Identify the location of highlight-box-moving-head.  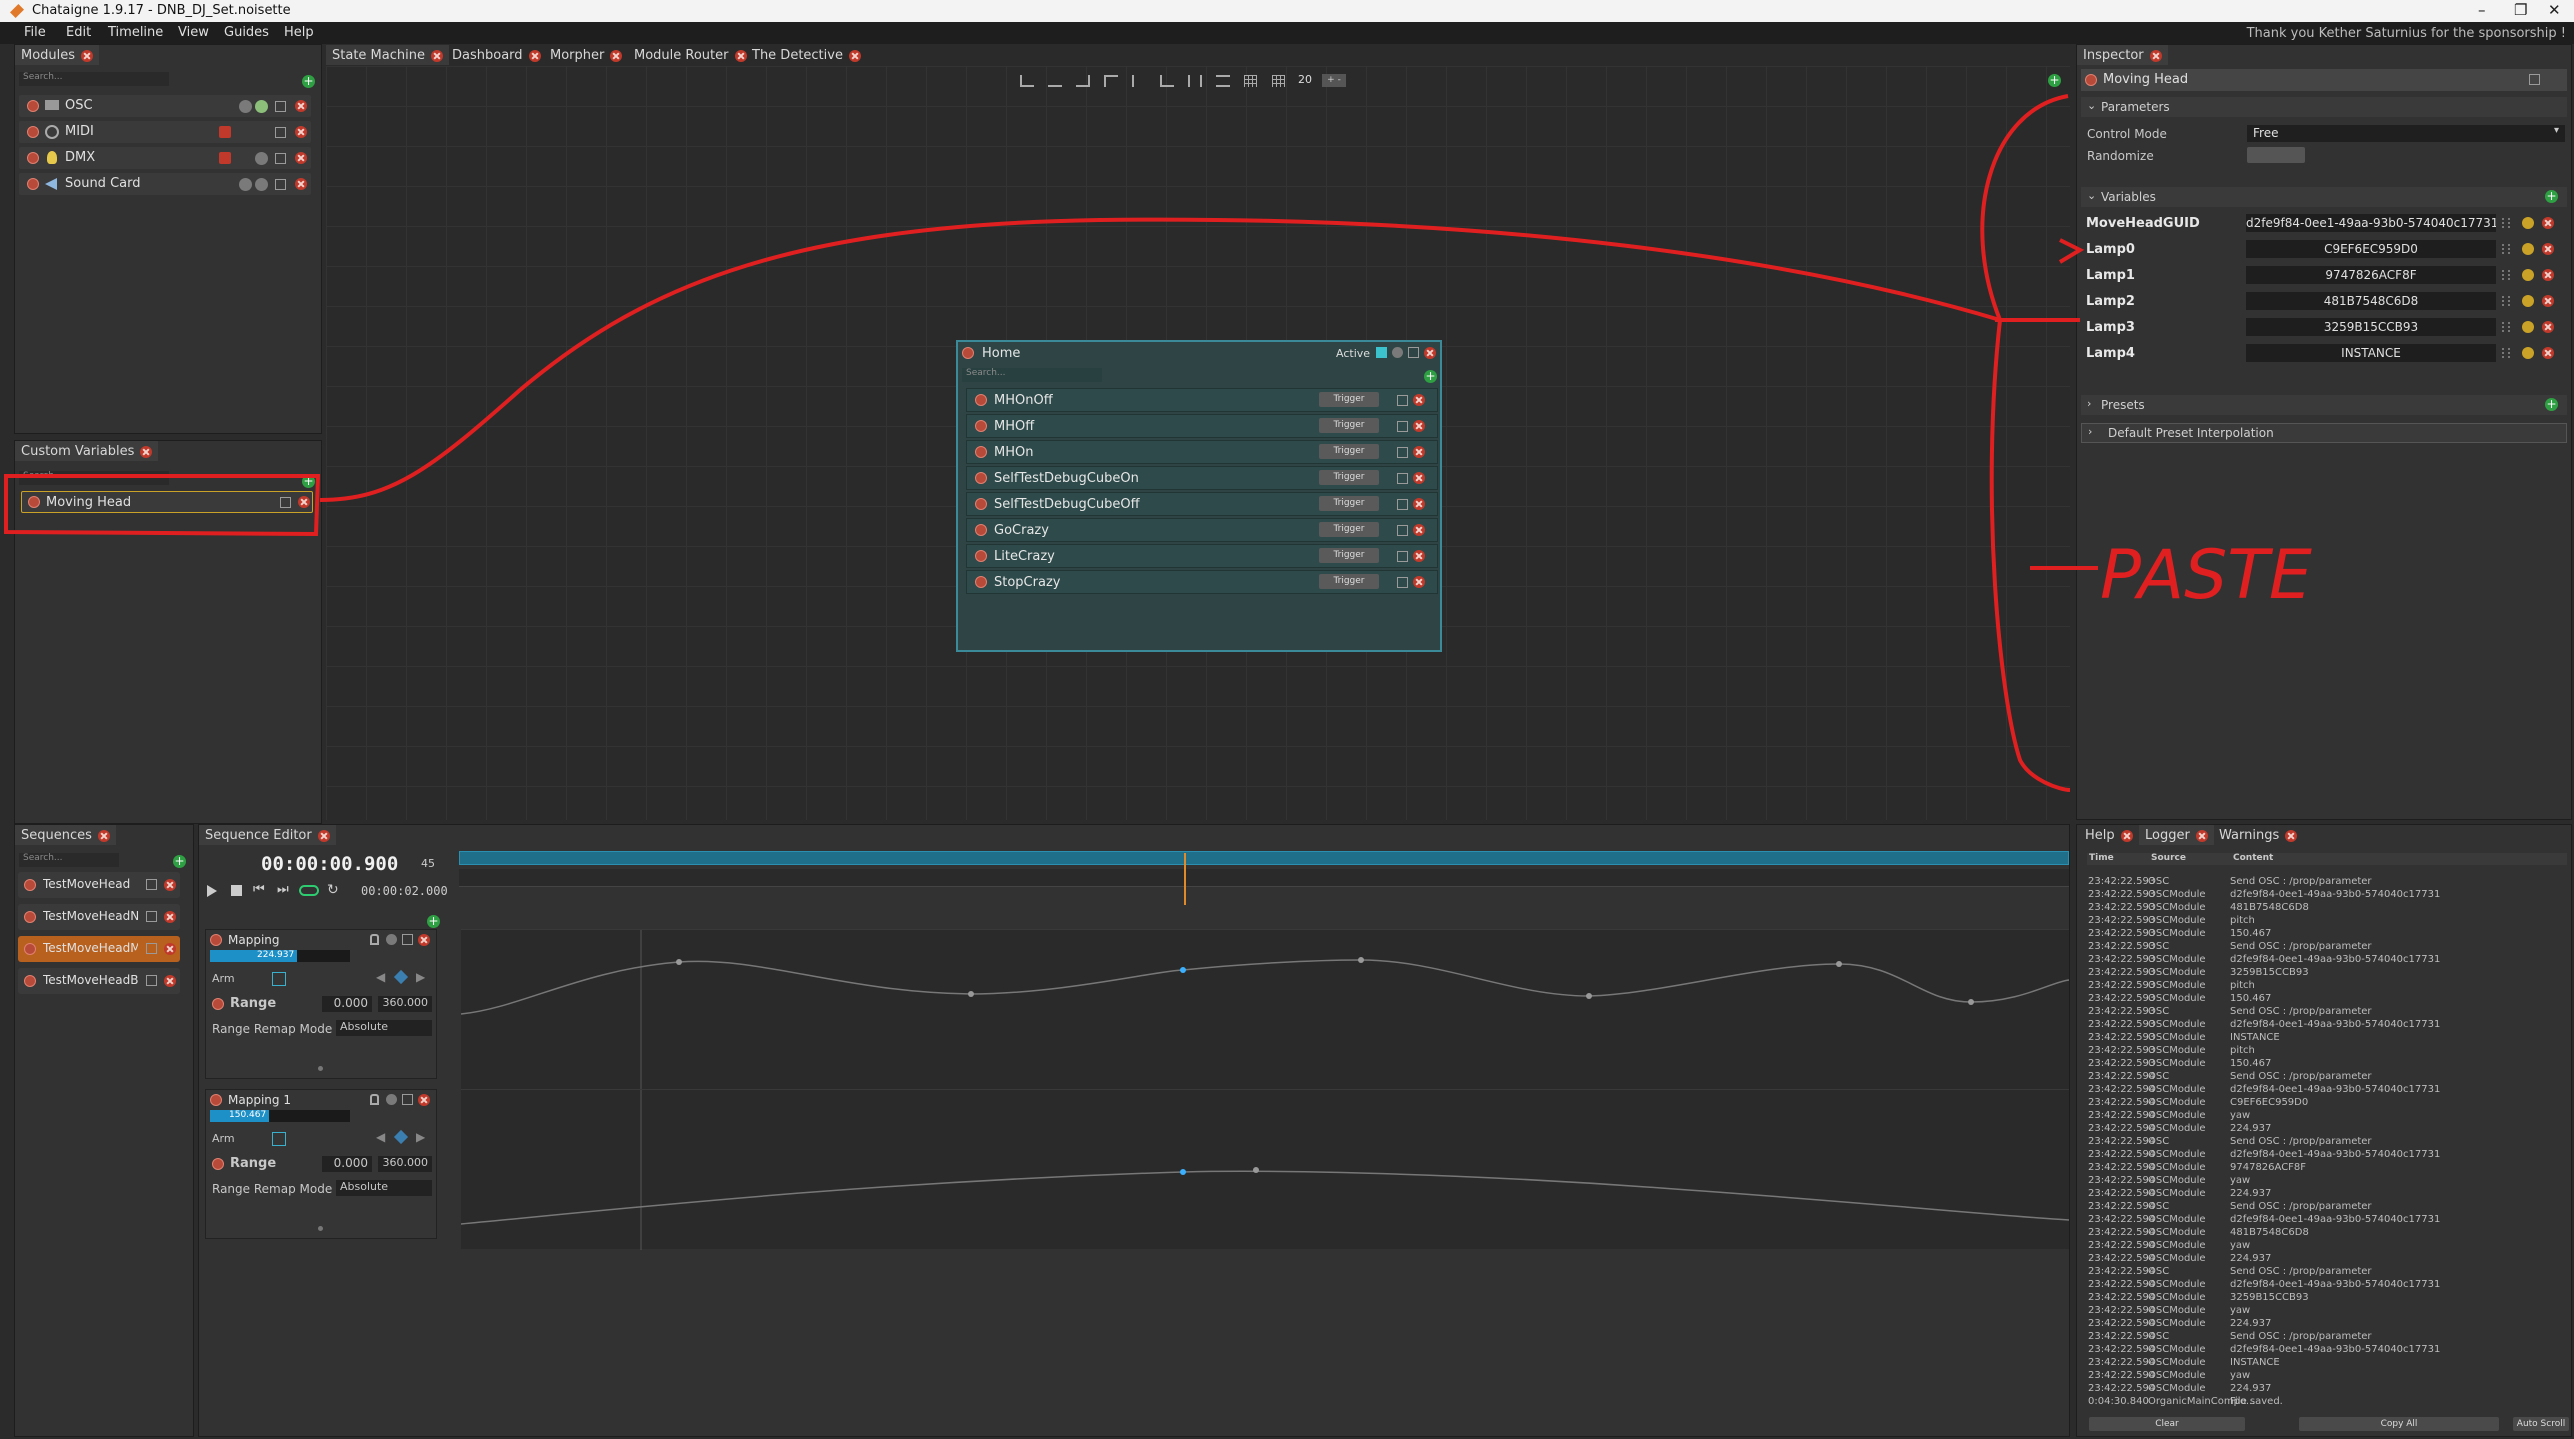
(162, 505).